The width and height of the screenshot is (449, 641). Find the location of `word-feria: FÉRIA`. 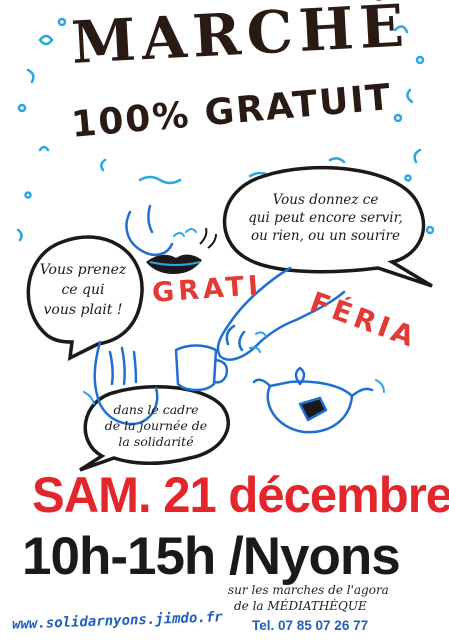

word-feria: FÉRIA is located at coordinates (364, 320).